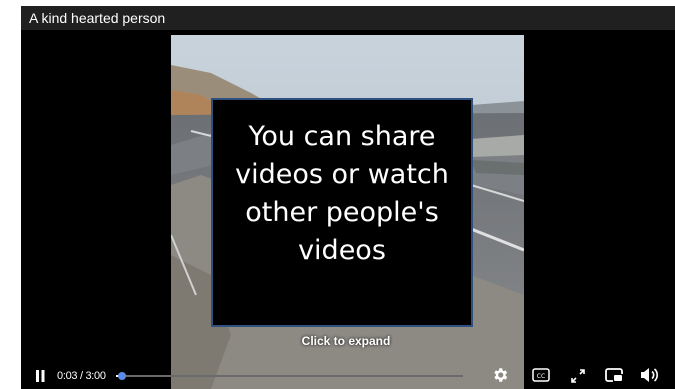 The image size is (675, 389). I want to click on control-bar: 0:03 / 3:00 CC, so click(348, 372).